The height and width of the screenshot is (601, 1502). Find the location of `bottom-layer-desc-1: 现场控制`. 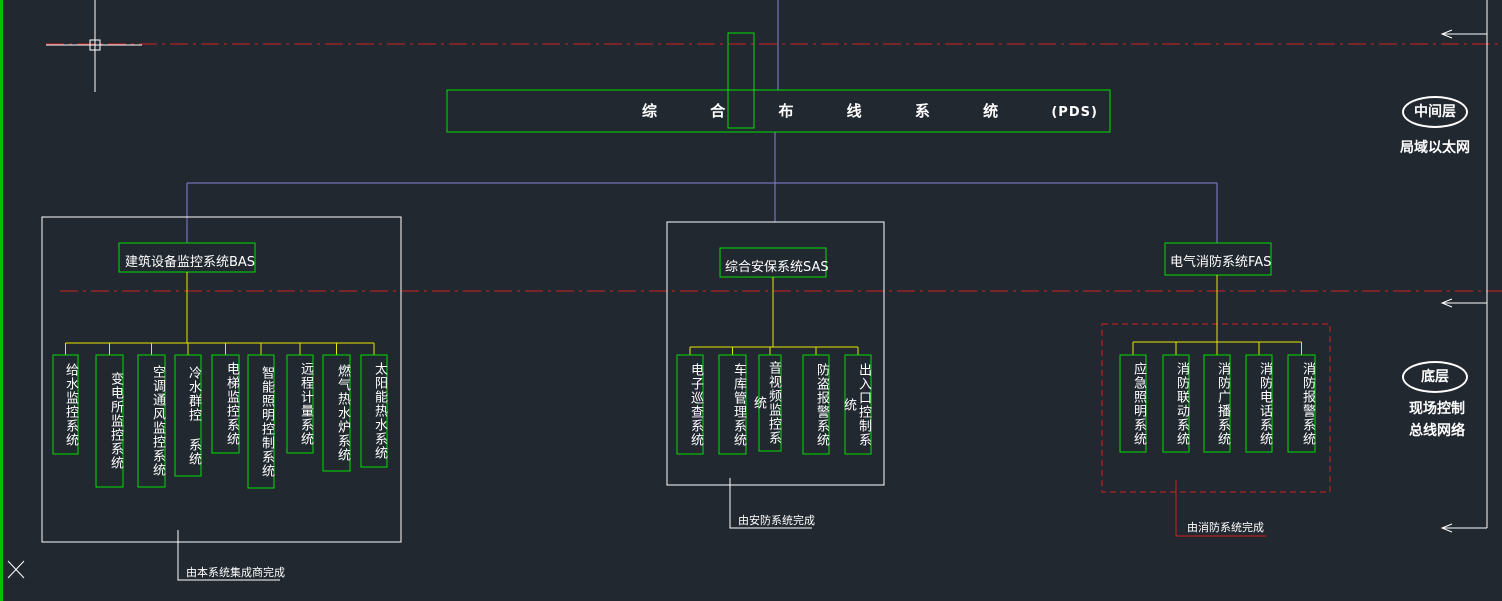

bottom-layer-desc-1: 现场控制 is located at coordinates (1437, 409).